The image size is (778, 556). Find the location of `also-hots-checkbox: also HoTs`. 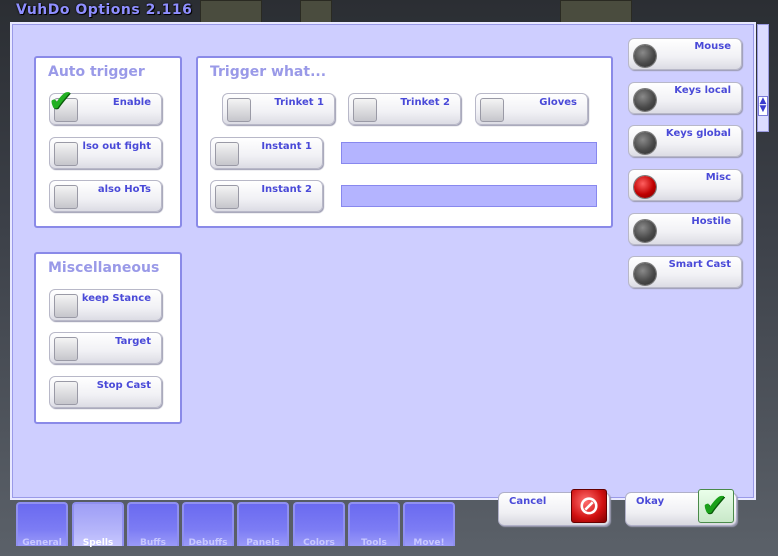

also-hots-checkbox: also HoTs is located at coordinates (105, 196).